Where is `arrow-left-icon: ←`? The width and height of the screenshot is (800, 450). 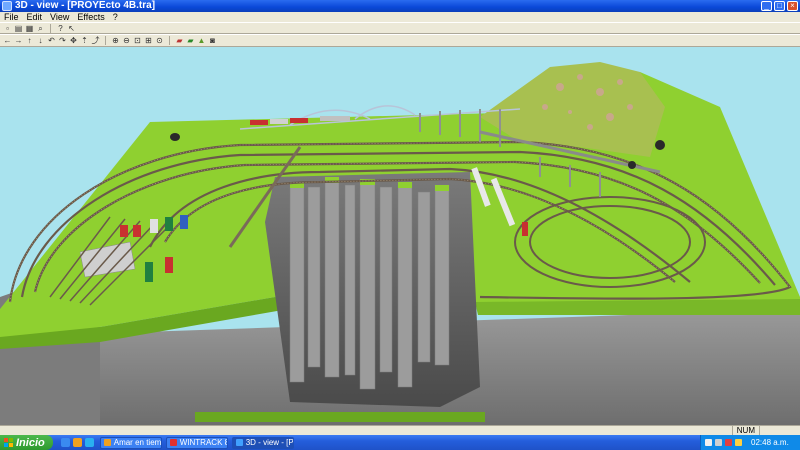 arrow-left-icon: ← is located at coordinates (7, 40).